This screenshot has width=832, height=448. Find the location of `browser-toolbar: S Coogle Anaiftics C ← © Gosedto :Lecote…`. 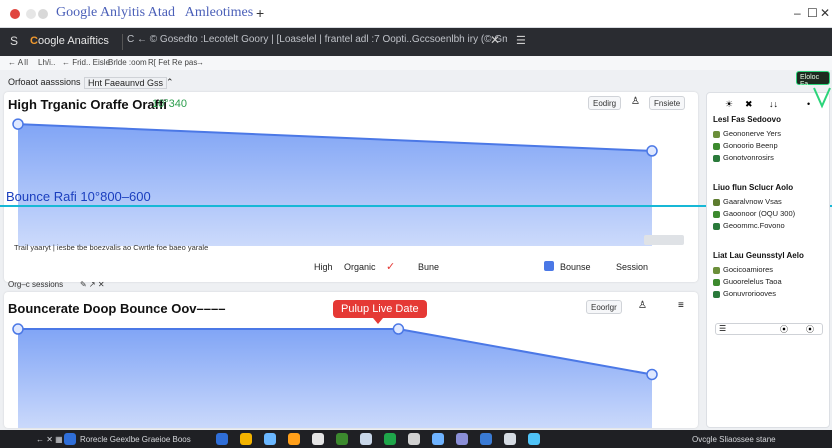

browser-toolbar: S Coogle Anaiftics C ← © Gosedto :Lecote… is located at coordinates (416, 42).